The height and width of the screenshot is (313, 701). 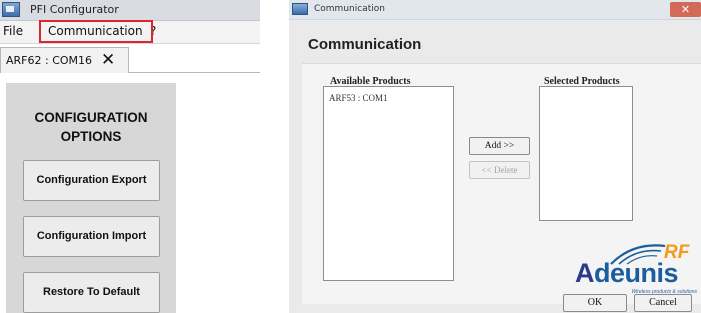 I want to click on dialog-title-bar: Communication ✕, so click(x=495, y=10).